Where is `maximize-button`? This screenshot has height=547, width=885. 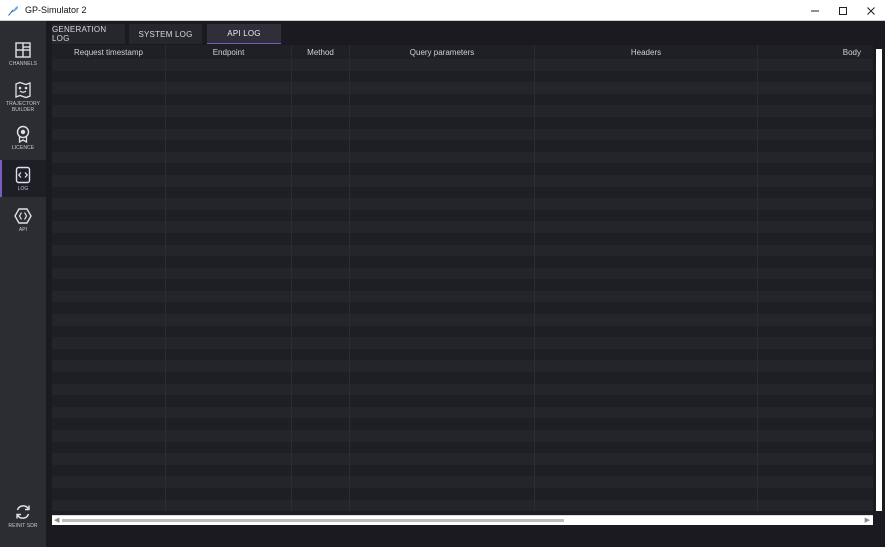 maximize-button is located at coordinates (843, 10).